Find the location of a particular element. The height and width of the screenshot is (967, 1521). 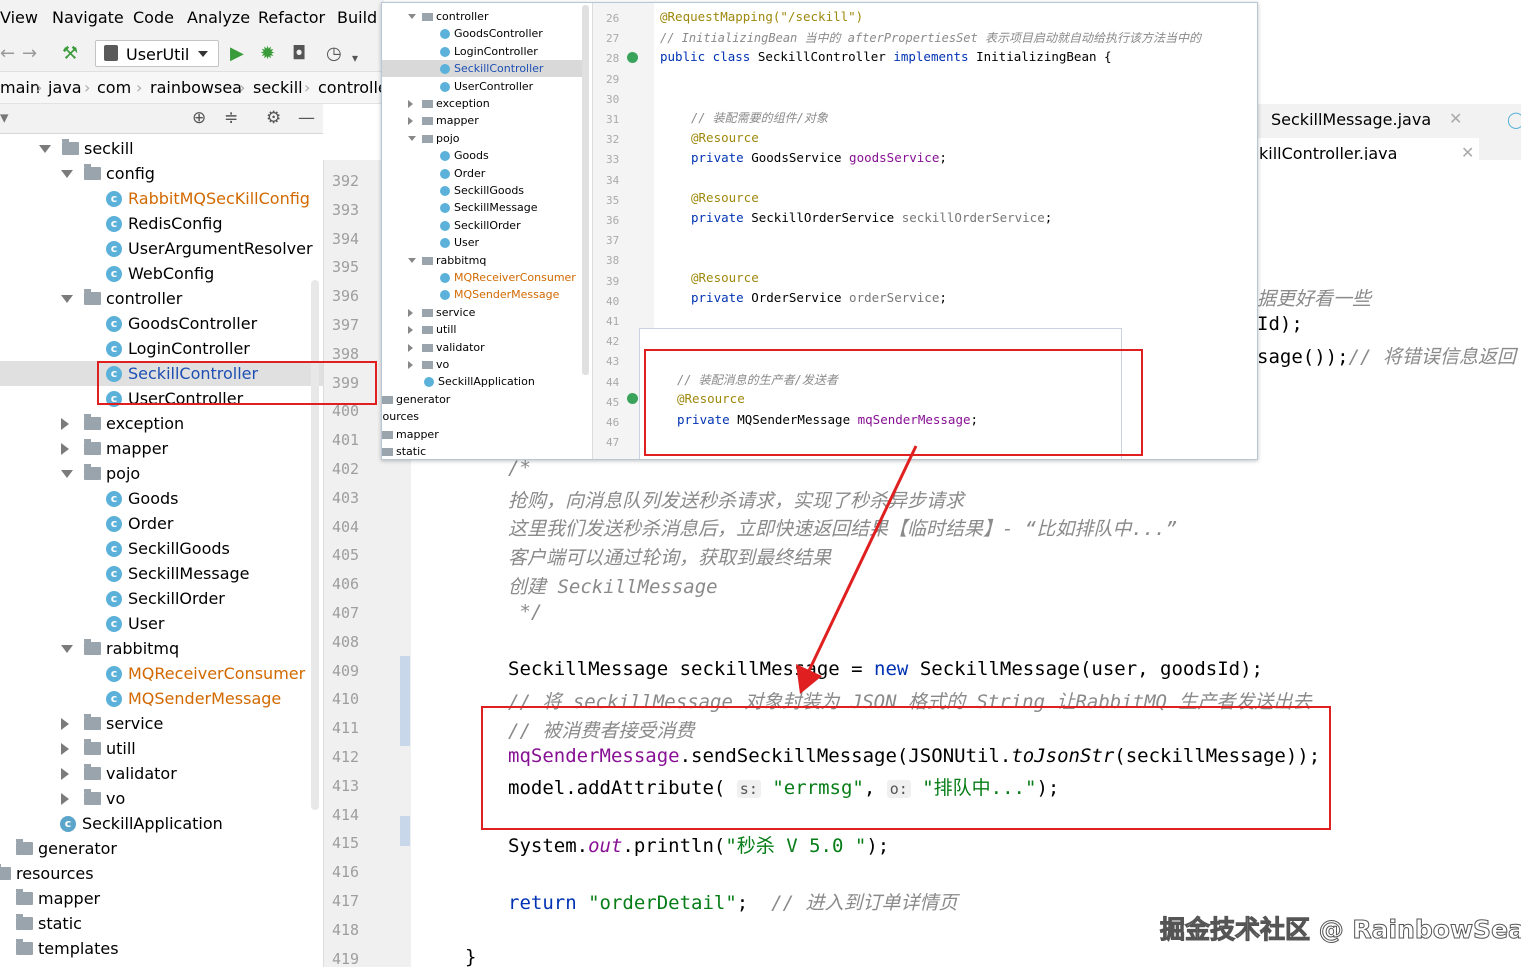

annotation-arrow is located at coordinates (857, 569).